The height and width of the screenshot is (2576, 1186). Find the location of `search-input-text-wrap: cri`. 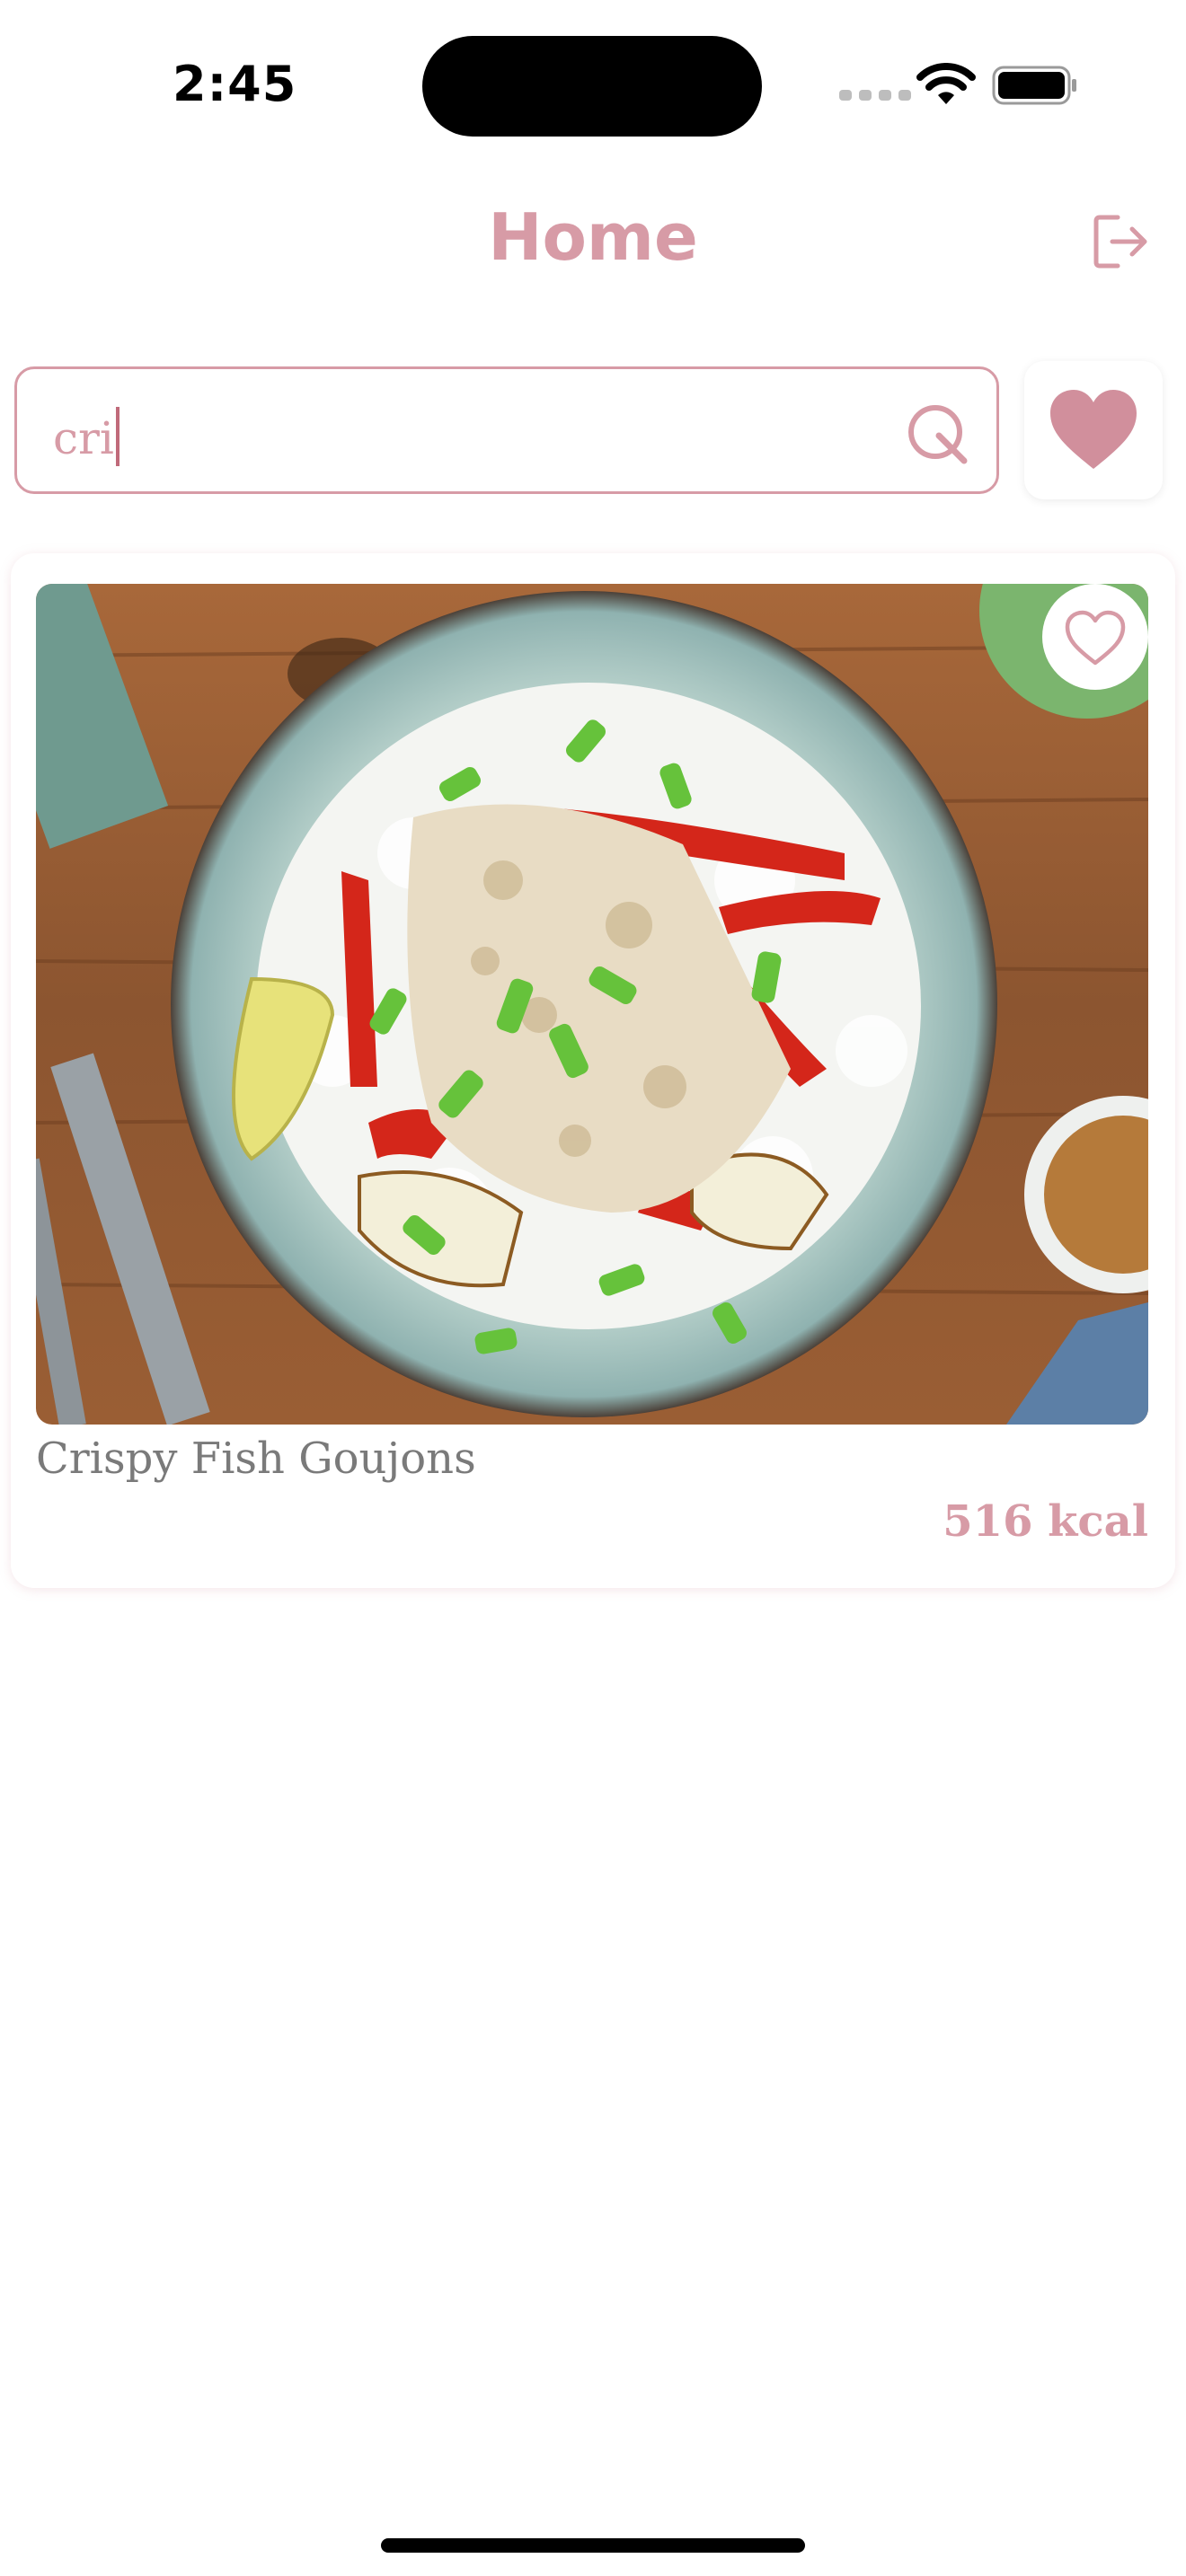

search-input-text-wrap: cri is located at coordinates (86, 436).